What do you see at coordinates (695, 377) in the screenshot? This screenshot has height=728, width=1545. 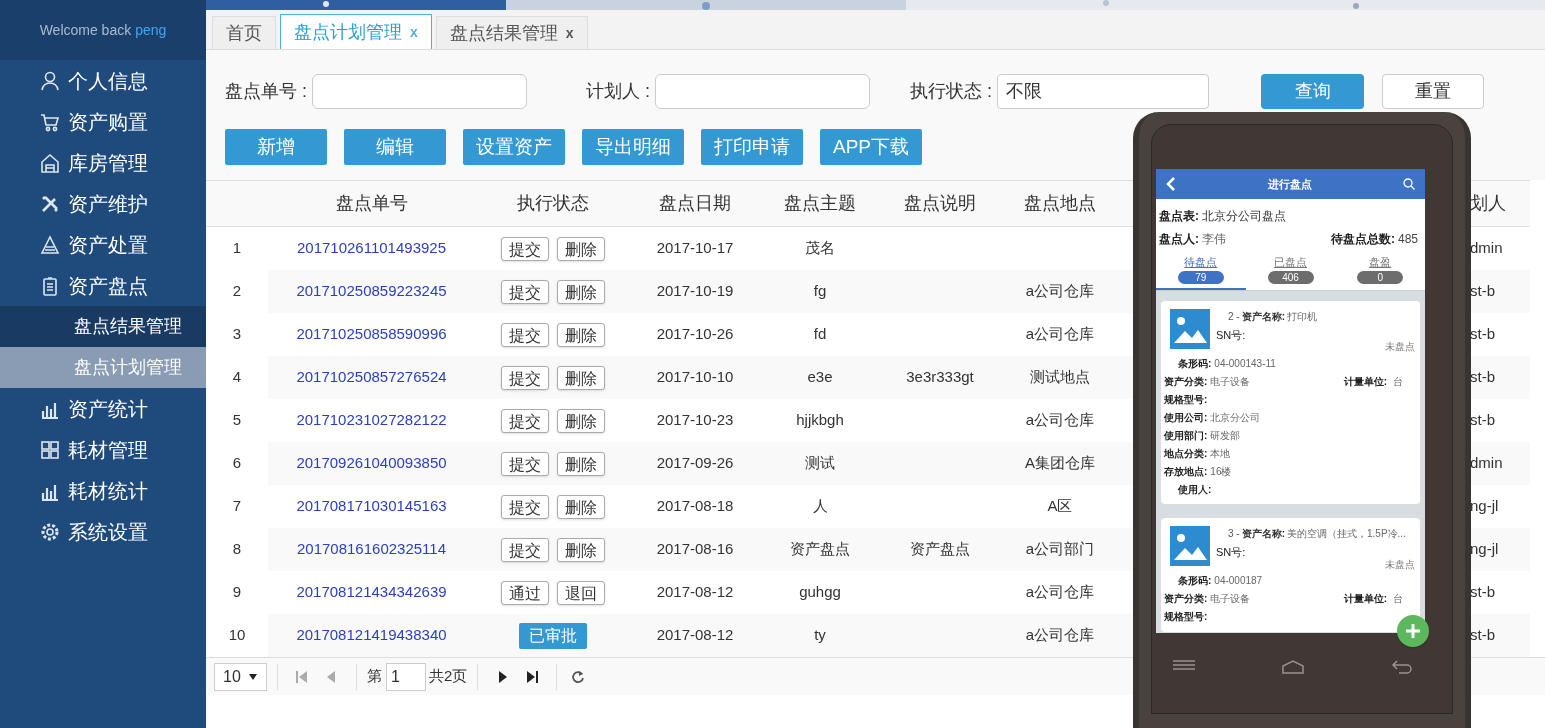 I see `table-cell-text: 2017-10-10` at bounding box center [695, 377].